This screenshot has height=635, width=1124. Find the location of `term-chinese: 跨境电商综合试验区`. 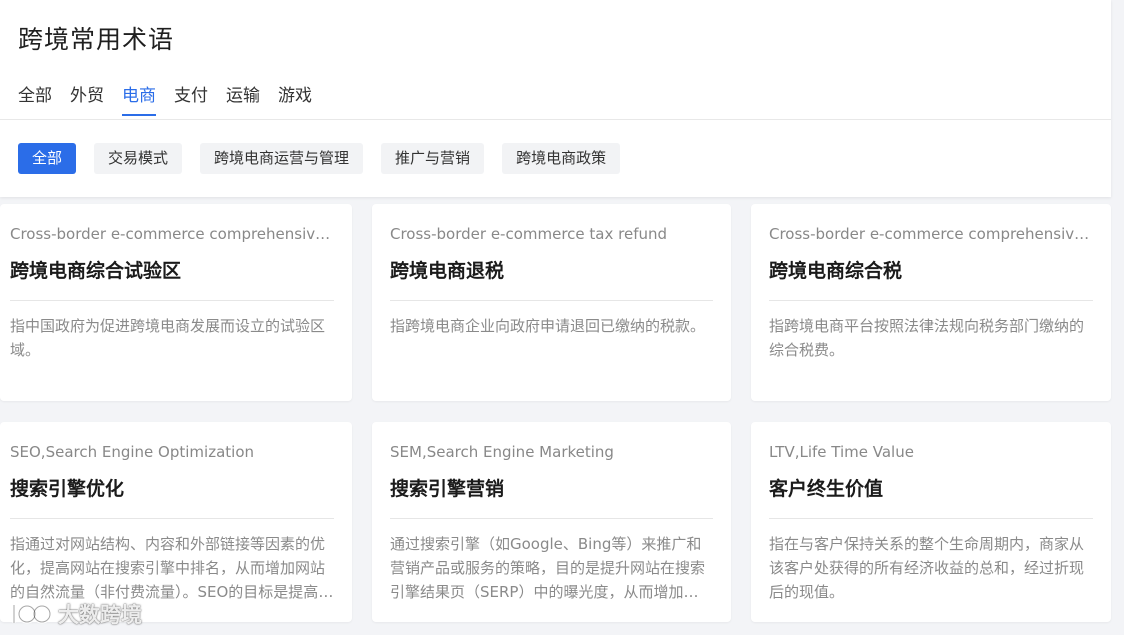

term-chinese: 跨境电商综合试验区 is located at coordinates (96, 271).